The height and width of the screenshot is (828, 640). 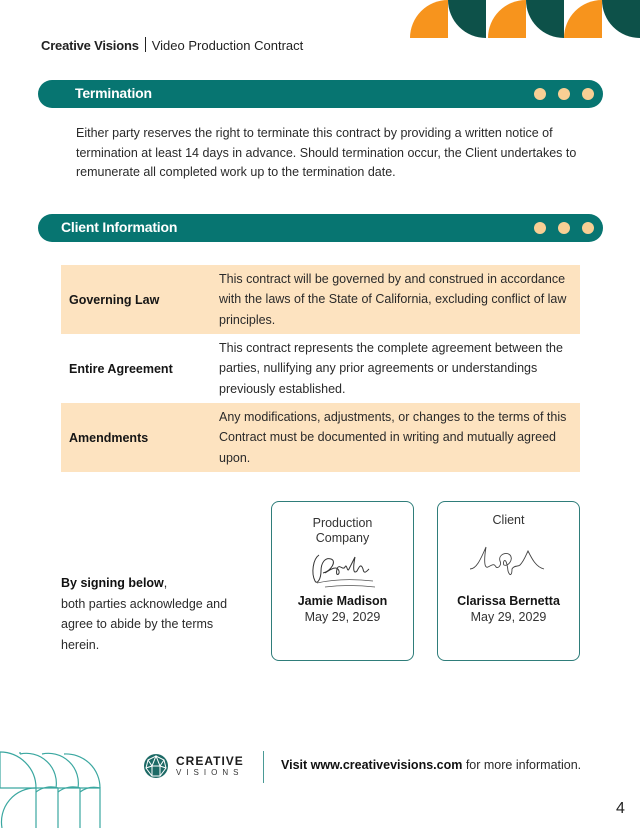 What do you see at coordinates (508, 520) in the screenshot?
I see `signatory-role: Client` at bounding box center [508, 520].